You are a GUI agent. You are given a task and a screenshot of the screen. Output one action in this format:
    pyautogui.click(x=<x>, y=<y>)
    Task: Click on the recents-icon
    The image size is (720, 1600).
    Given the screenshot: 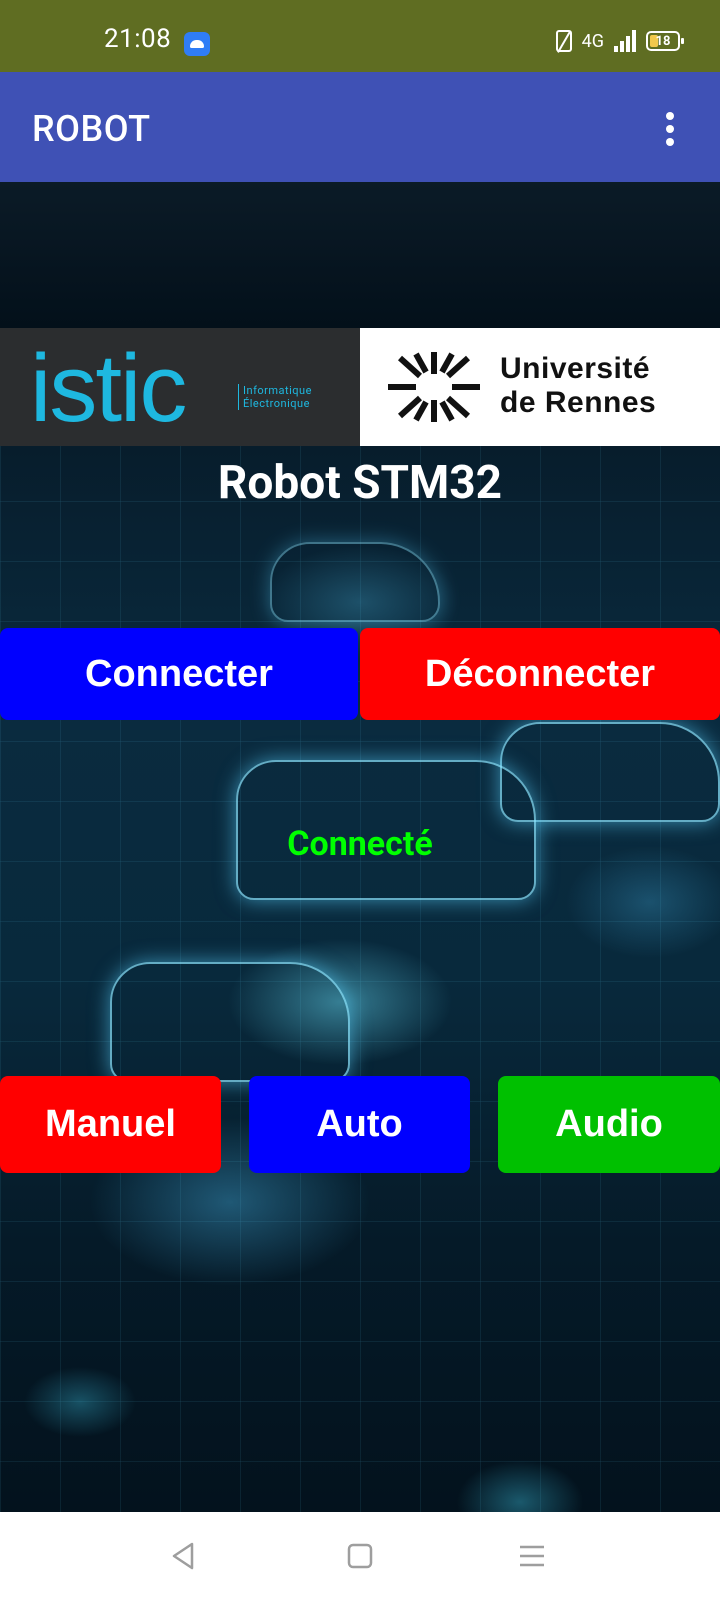 What is the action you would take?
    pyautogui.click(x=532, y=1556)
    